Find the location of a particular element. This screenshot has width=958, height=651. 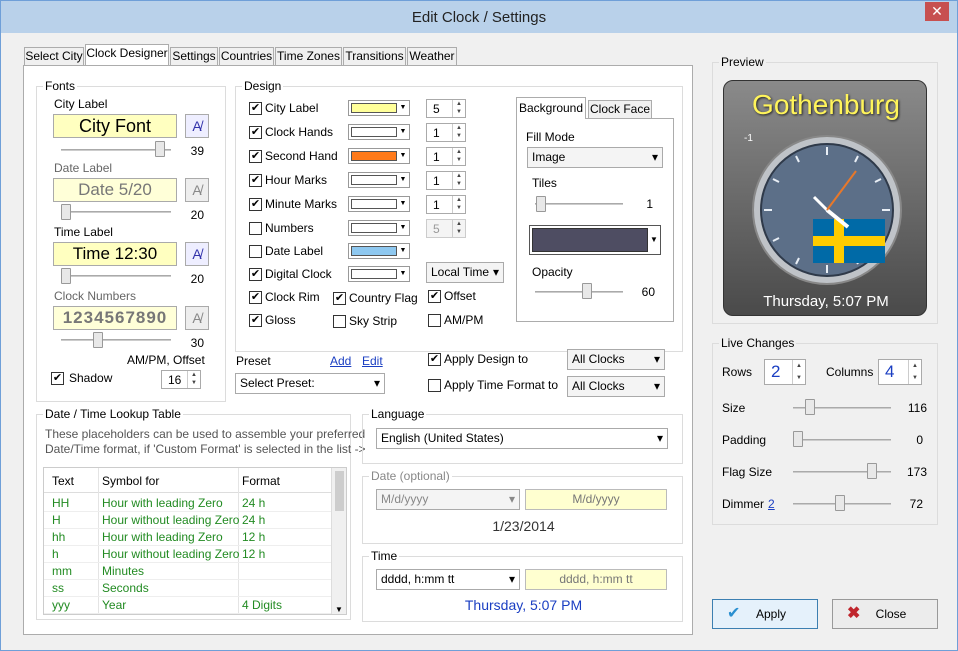

sky-strip-checkbox is located at coordinates (339, 321).